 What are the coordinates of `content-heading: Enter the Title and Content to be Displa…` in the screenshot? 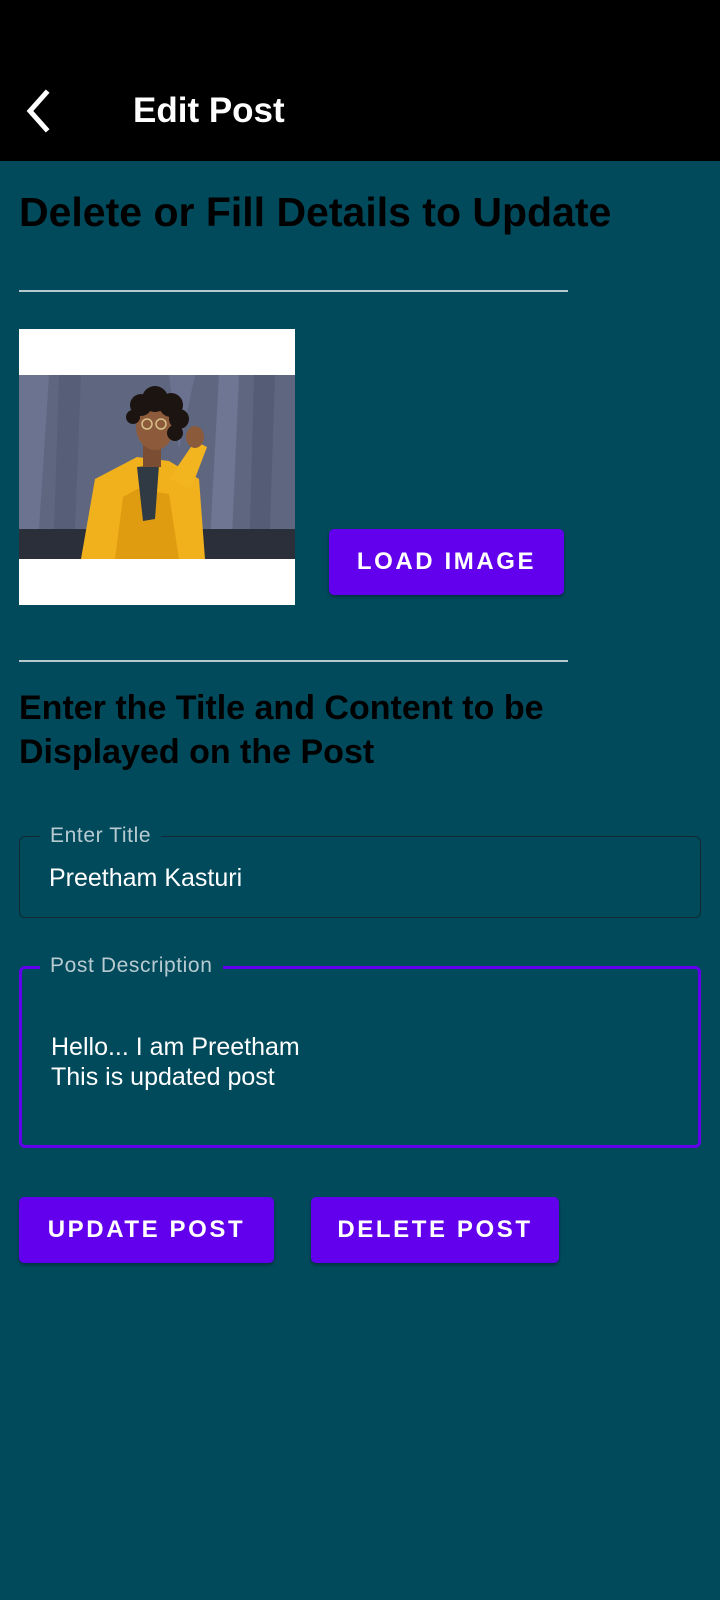 It's located at (281, 730).